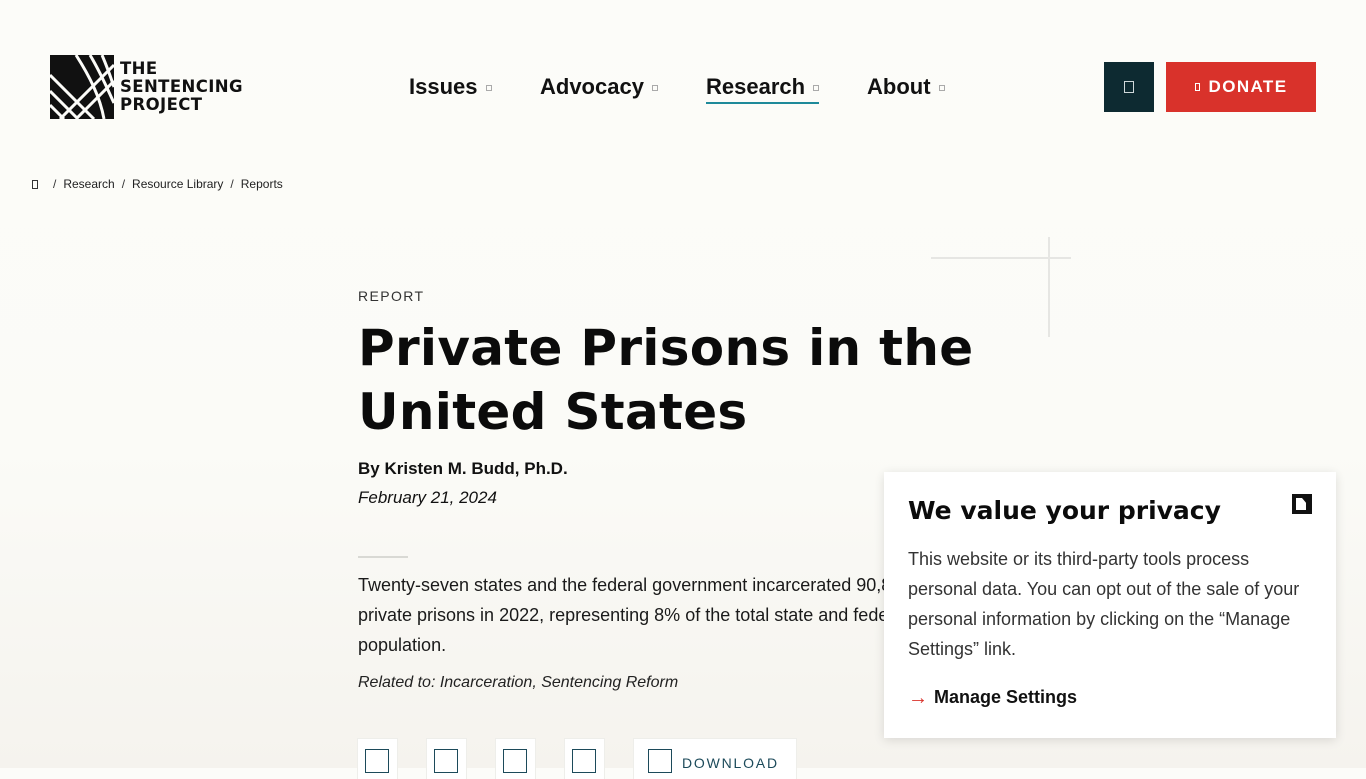  I want to click on article-date: February 21, 2024, so click(427, 497).